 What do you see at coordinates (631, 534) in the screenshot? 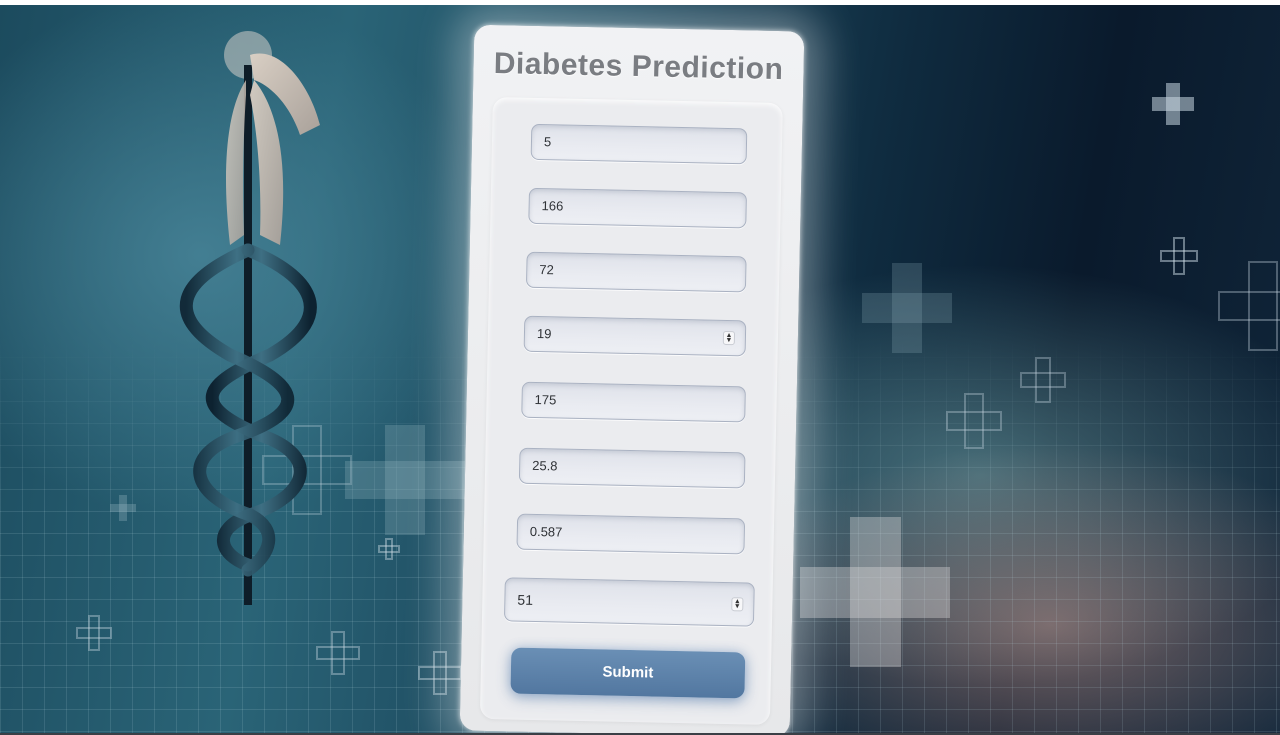
I see `input-field-7: 0.587` at bounding box center [631, 534].